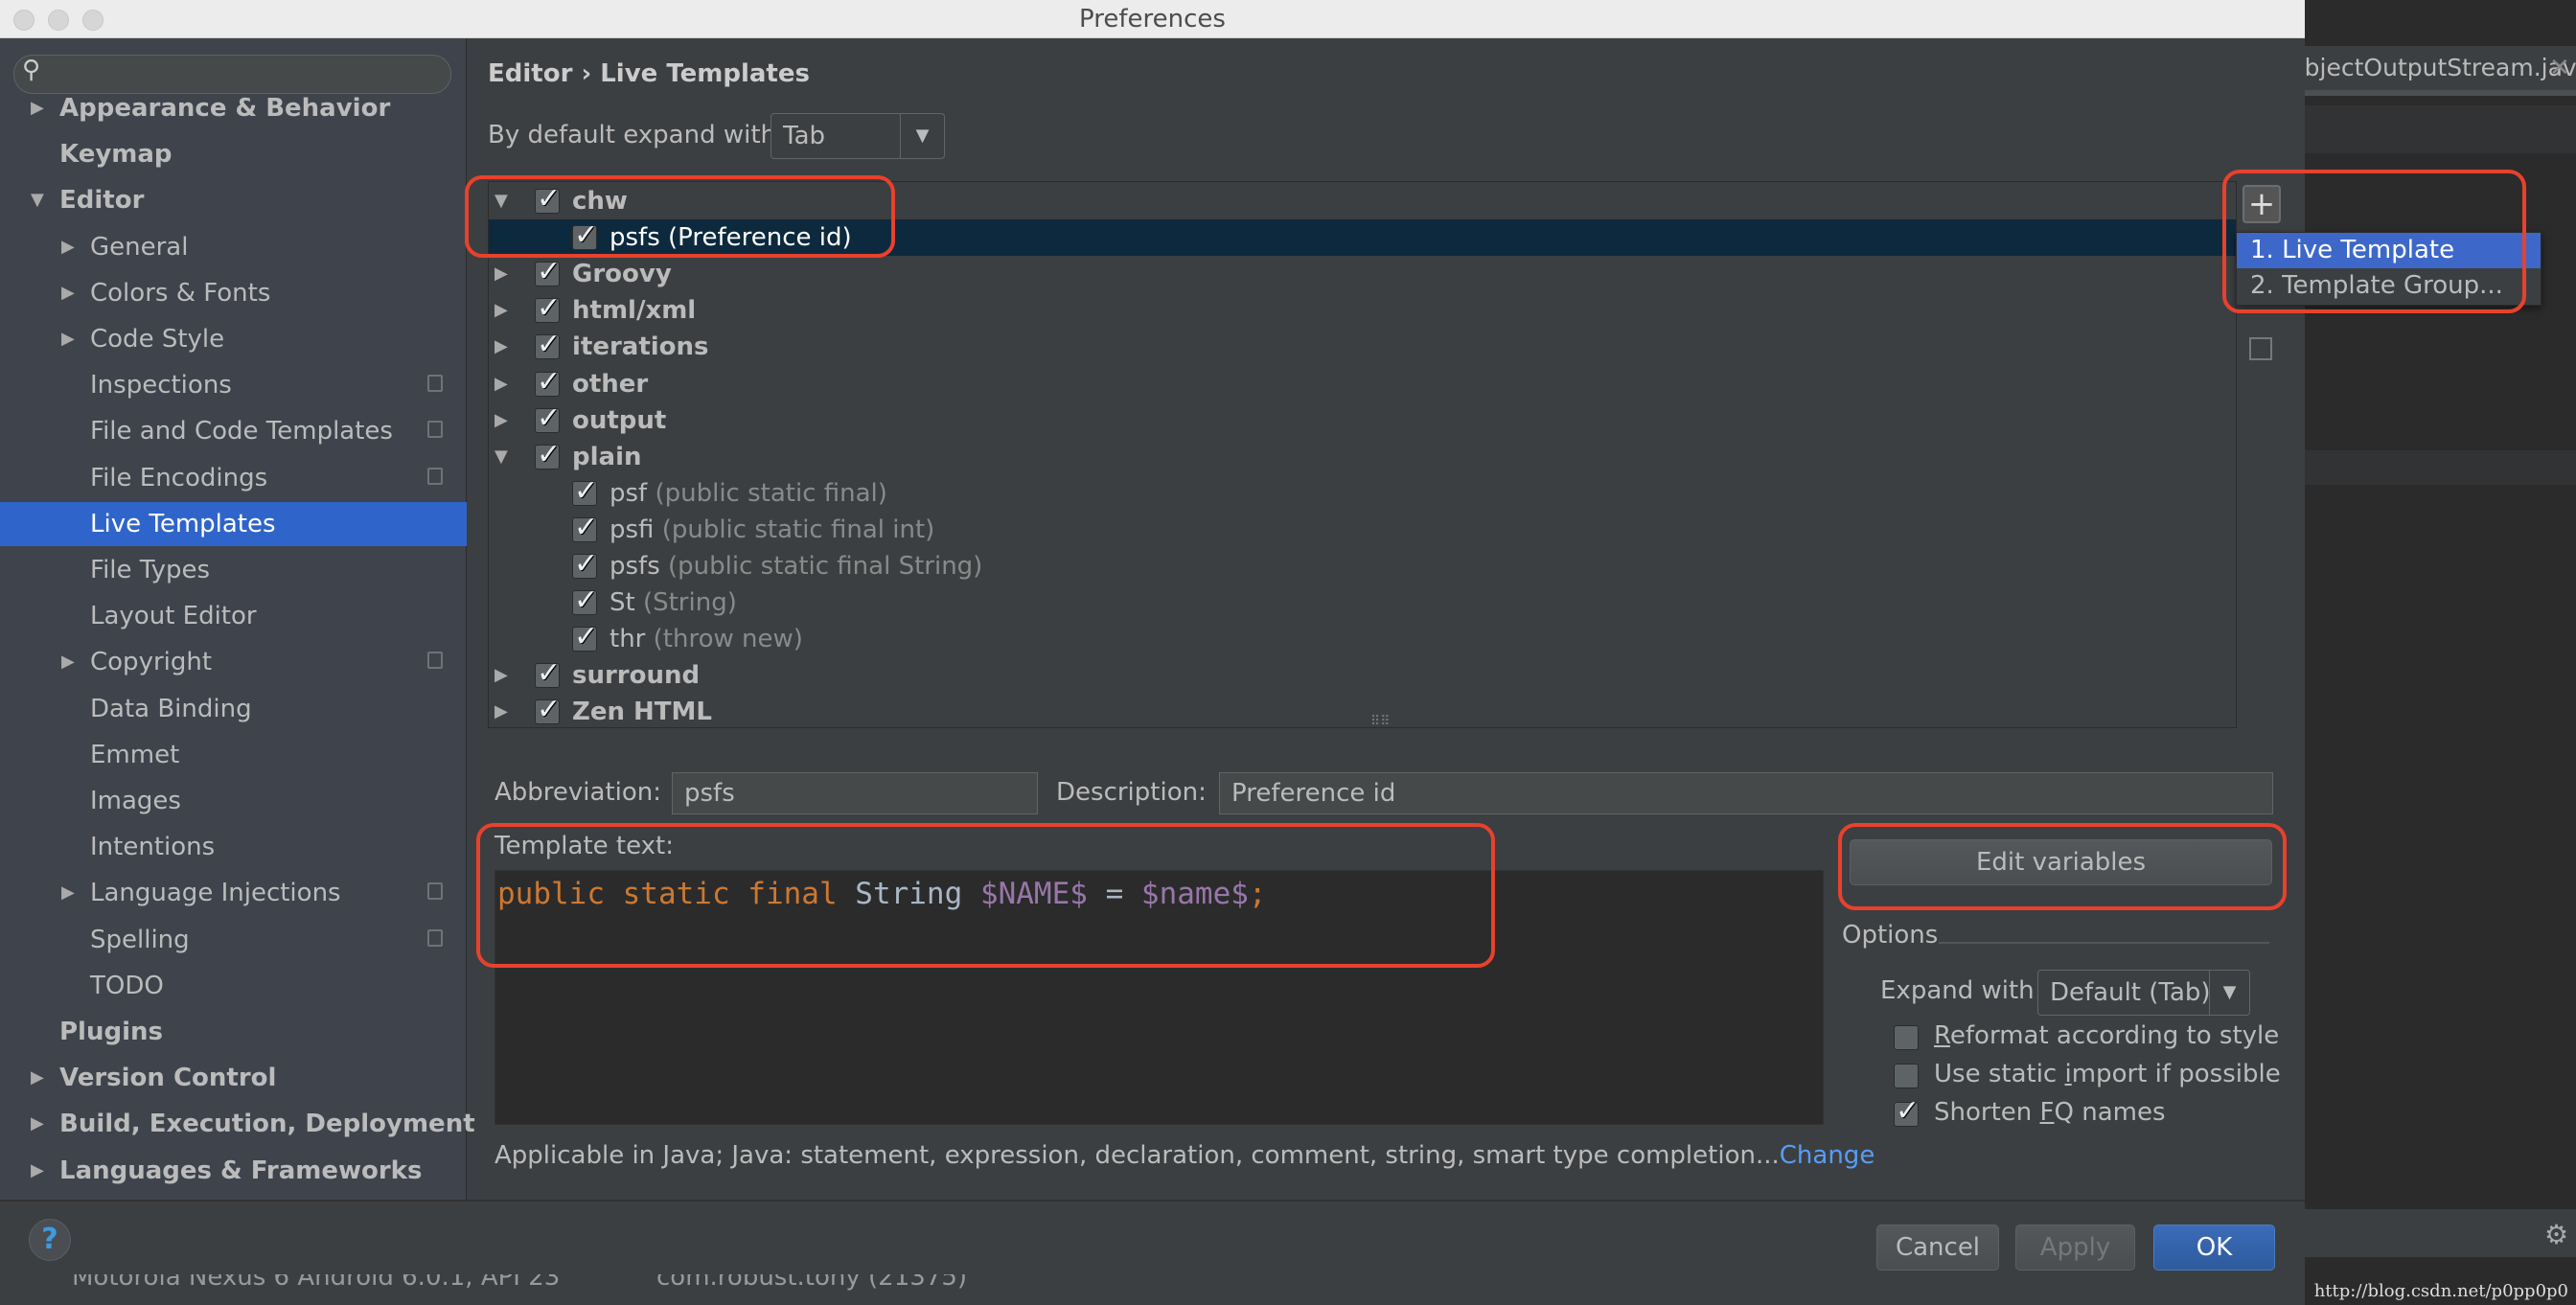  What do you see at coordinates (23, 20) in the screenshot?
I see `close-window-button` at bounding box center [23, 20].